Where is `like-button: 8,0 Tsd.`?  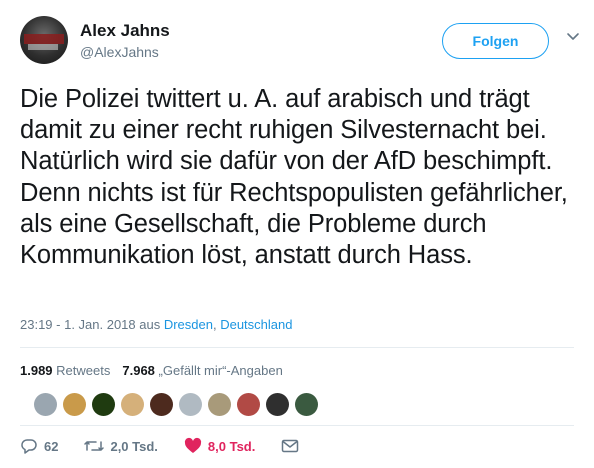
like-button: 8,0 Tsd. is located at coordinates (219, 446).